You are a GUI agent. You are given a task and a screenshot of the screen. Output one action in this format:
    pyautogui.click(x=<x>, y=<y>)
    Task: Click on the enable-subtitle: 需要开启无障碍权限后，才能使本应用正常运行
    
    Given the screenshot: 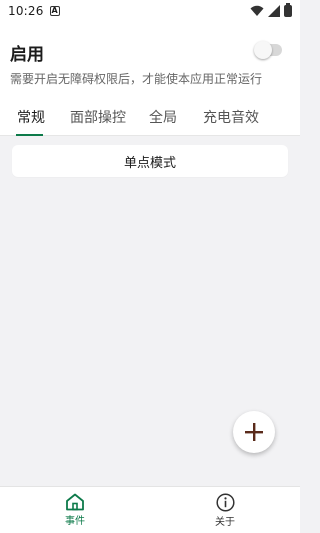 What is the action you would take?
    pyautogui.click(x=136, y=79)
    